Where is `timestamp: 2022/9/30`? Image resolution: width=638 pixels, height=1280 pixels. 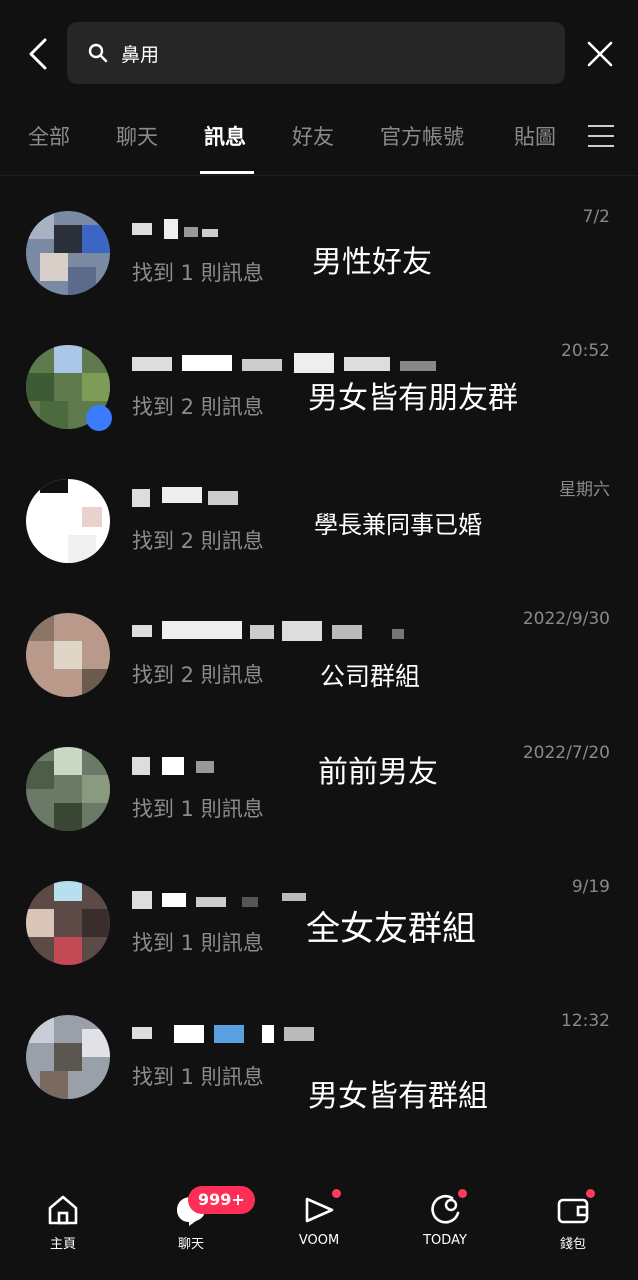 timestamp: 2022/9/30 is located at coordinates (566, 619).